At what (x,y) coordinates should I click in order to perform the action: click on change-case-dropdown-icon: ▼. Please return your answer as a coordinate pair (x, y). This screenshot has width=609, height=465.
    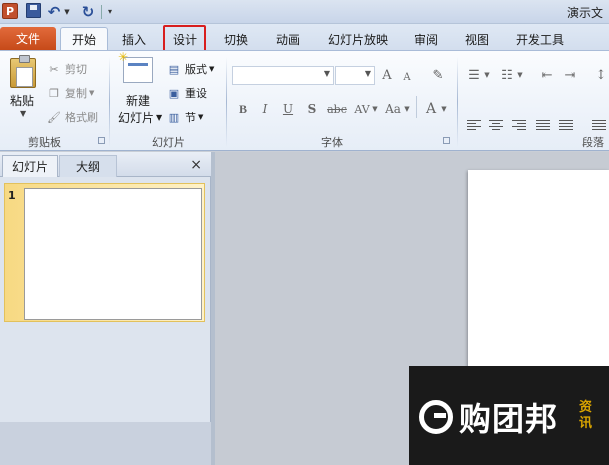
    Looking at the image, I should click on (407, 109).